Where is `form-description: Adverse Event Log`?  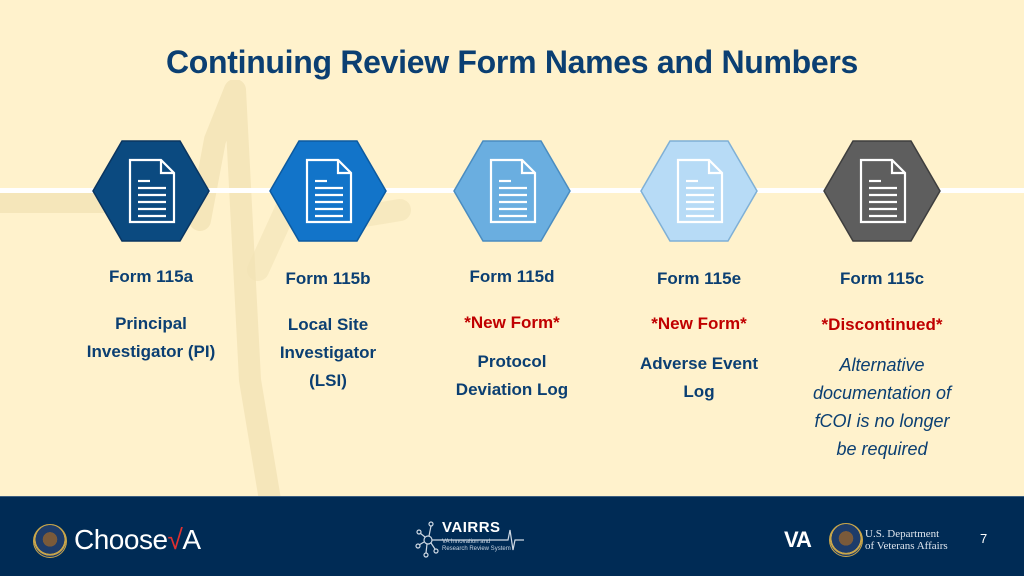 form-description: Adverse Event Log is located at coordinates (699, 378).